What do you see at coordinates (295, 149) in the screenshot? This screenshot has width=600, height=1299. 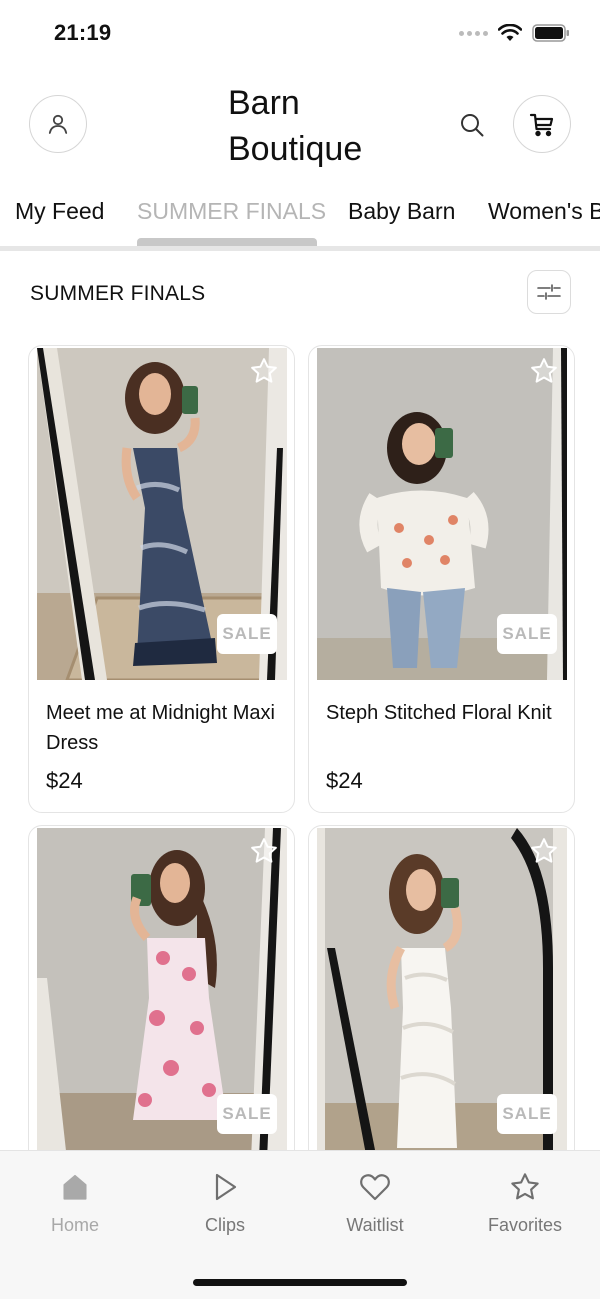 I see `brand-line-2: Boutique` at bounding box center [295, 149].